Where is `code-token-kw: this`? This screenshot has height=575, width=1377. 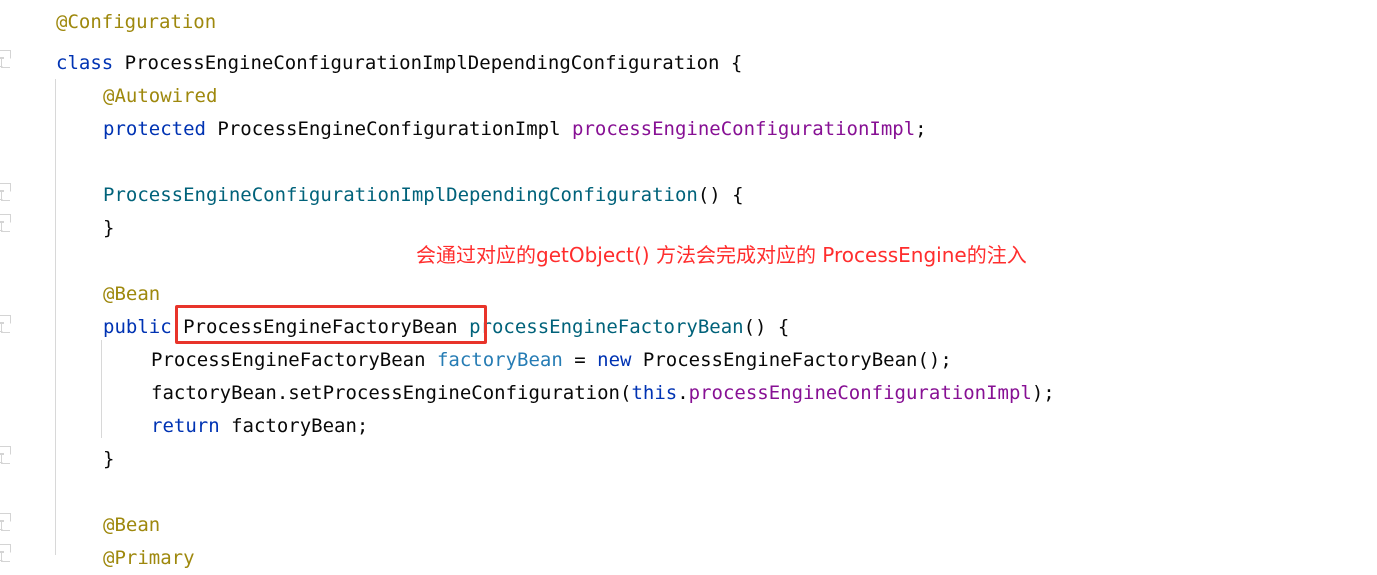
code-token-kw: this is located at coordinates (654, 393).